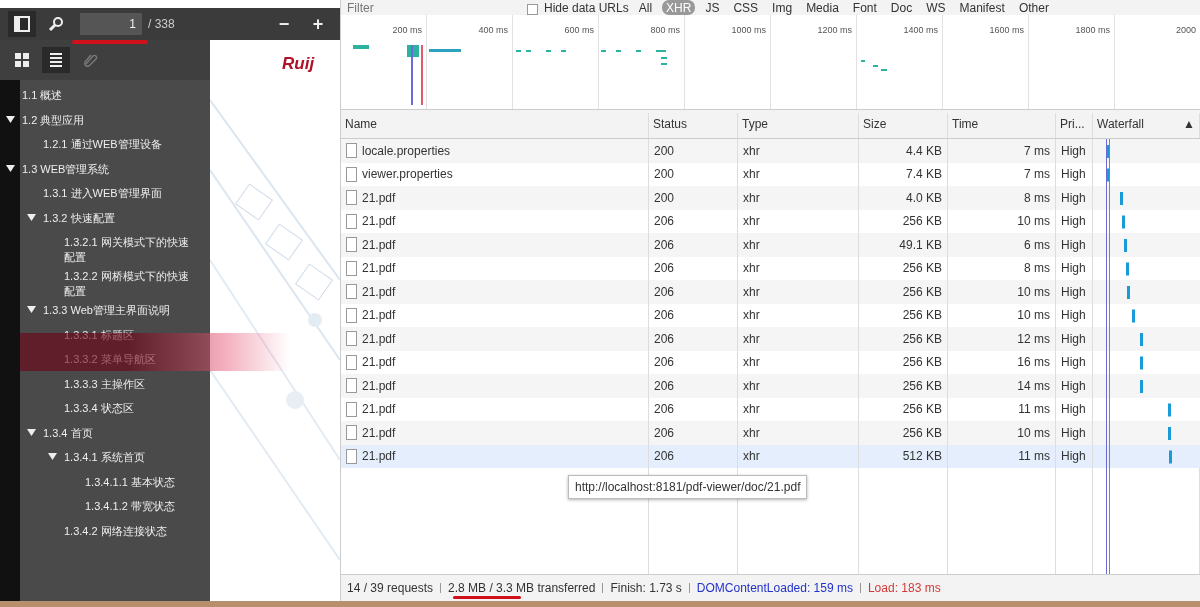 The height and width of the screenshot is (607, 1200). What do you see at coordinates (693, 125) in the screenshot?
I see `column-header: Status` at bounding box center [693, 125].